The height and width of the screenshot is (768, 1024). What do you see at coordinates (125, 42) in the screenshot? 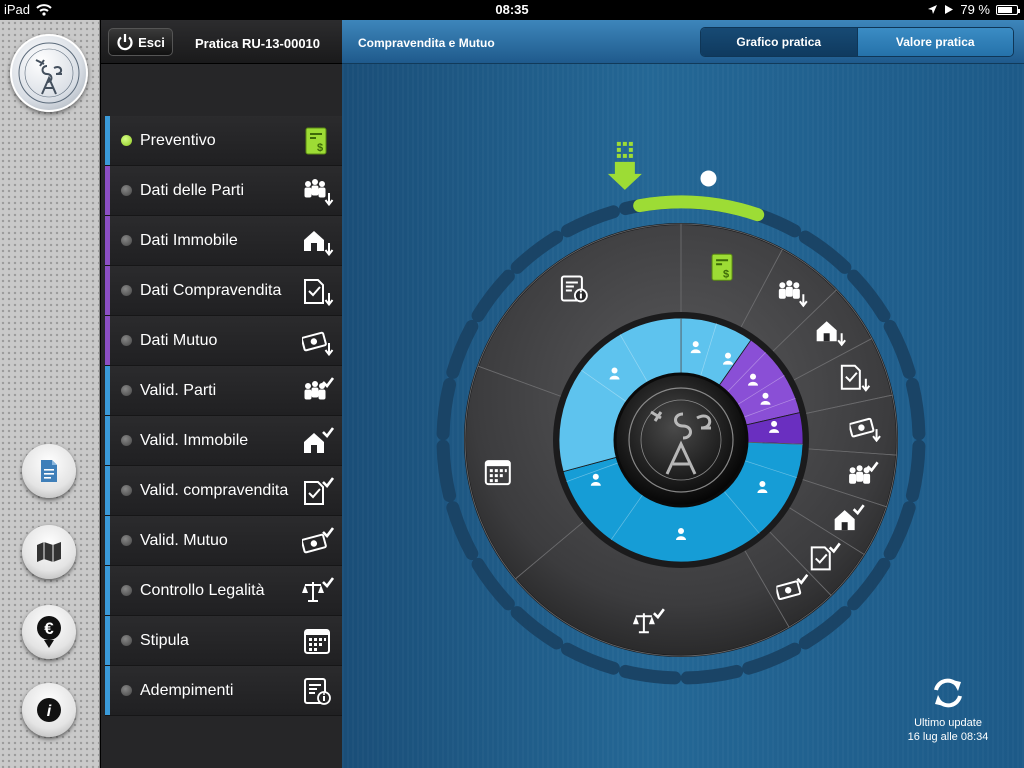
I see `power-icon` at bounding box center [125, 42].